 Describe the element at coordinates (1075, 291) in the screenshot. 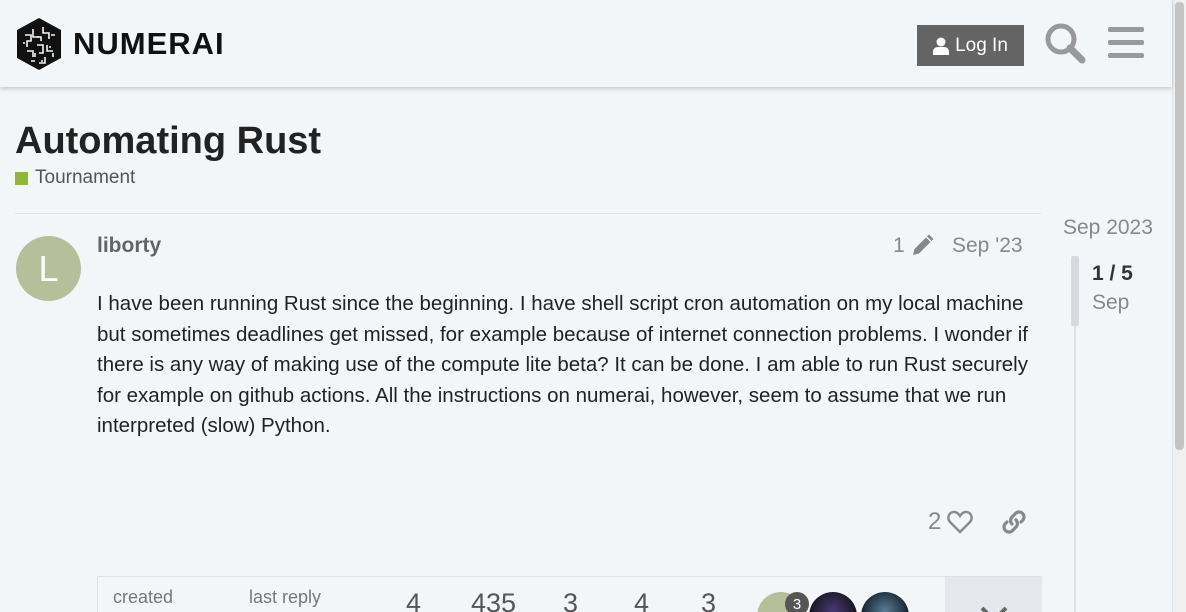

I see `timeline-handle` at that location.